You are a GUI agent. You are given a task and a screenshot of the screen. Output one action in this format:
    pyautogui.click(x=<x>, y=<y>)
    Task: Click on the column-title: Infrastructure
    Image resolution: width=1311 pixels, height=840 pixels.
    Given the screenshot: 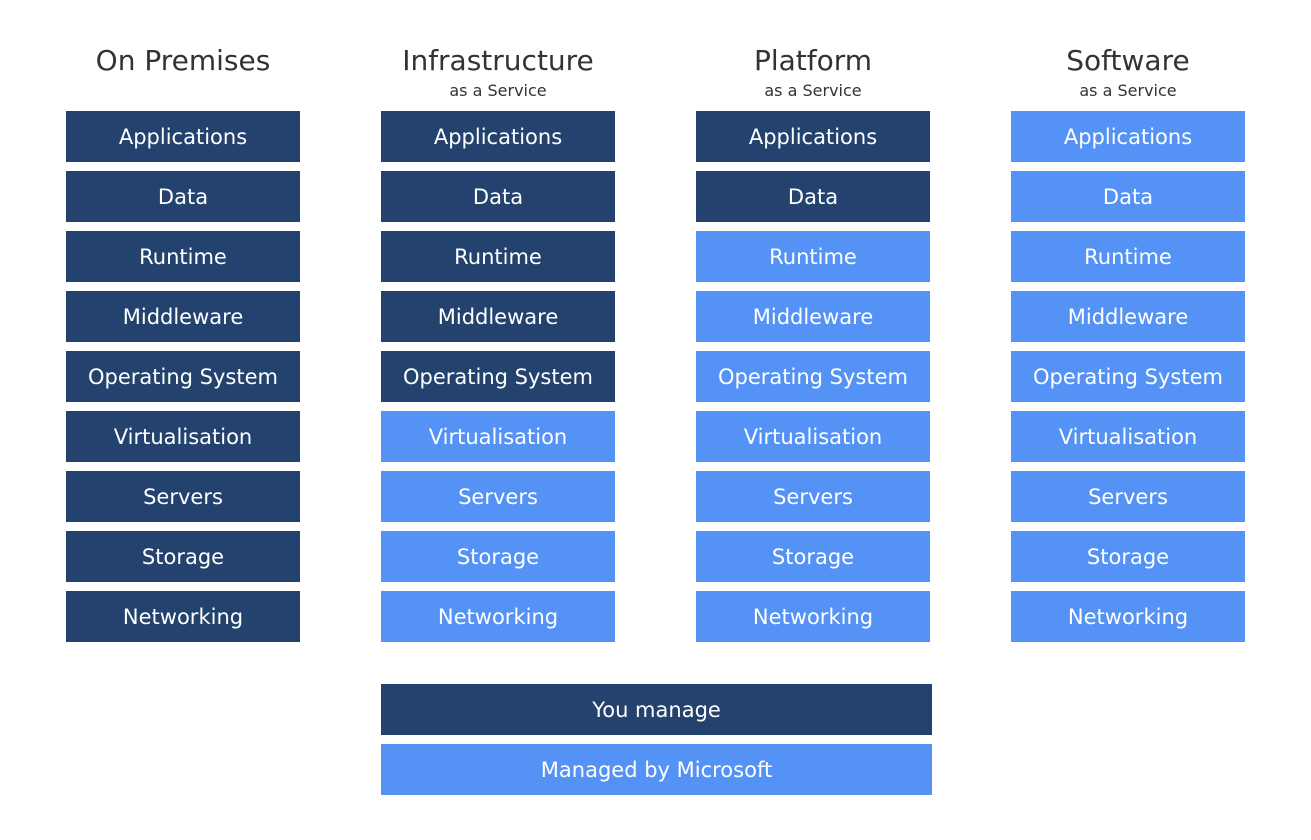 What is the action you would take?
    pyautogui.click(x=498, y=60)
    